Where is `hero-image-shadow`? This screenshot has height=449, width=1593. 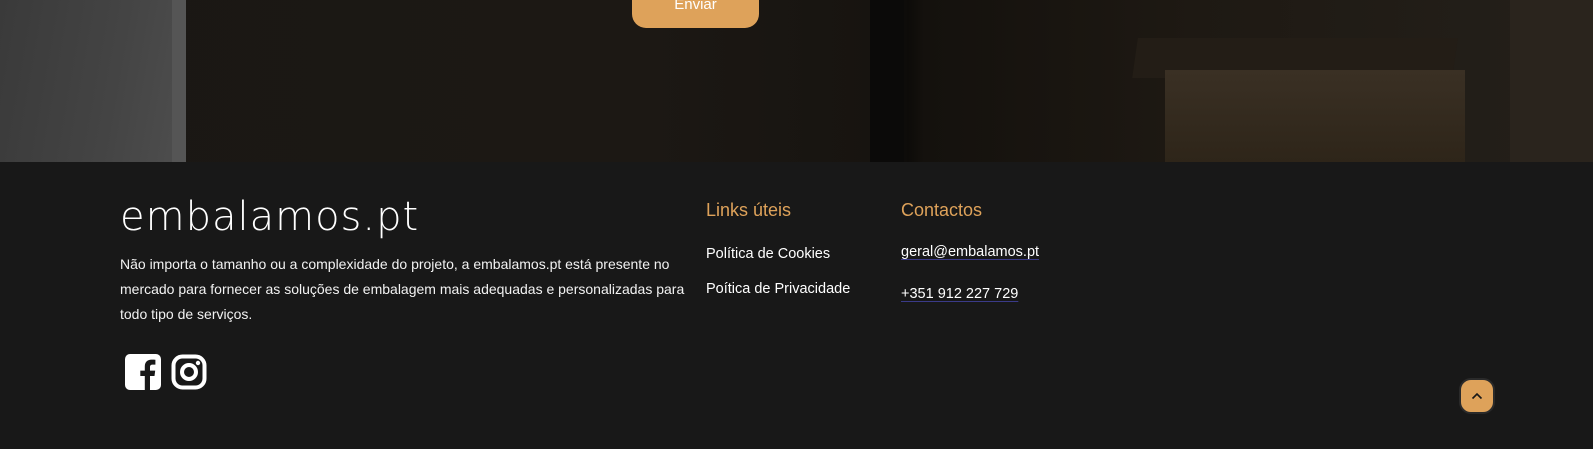
hero-image-shadow is located at coordinates (887, 81).